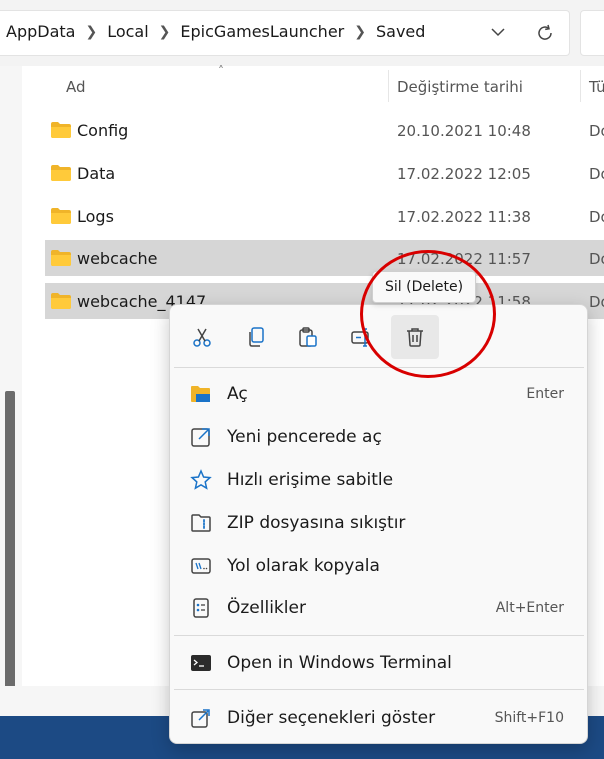  What do you see at coordinates (529, 718) in the screenshot?
I see `menu-item-shortcut: Shift+F10` at bounding box center [529, 718].